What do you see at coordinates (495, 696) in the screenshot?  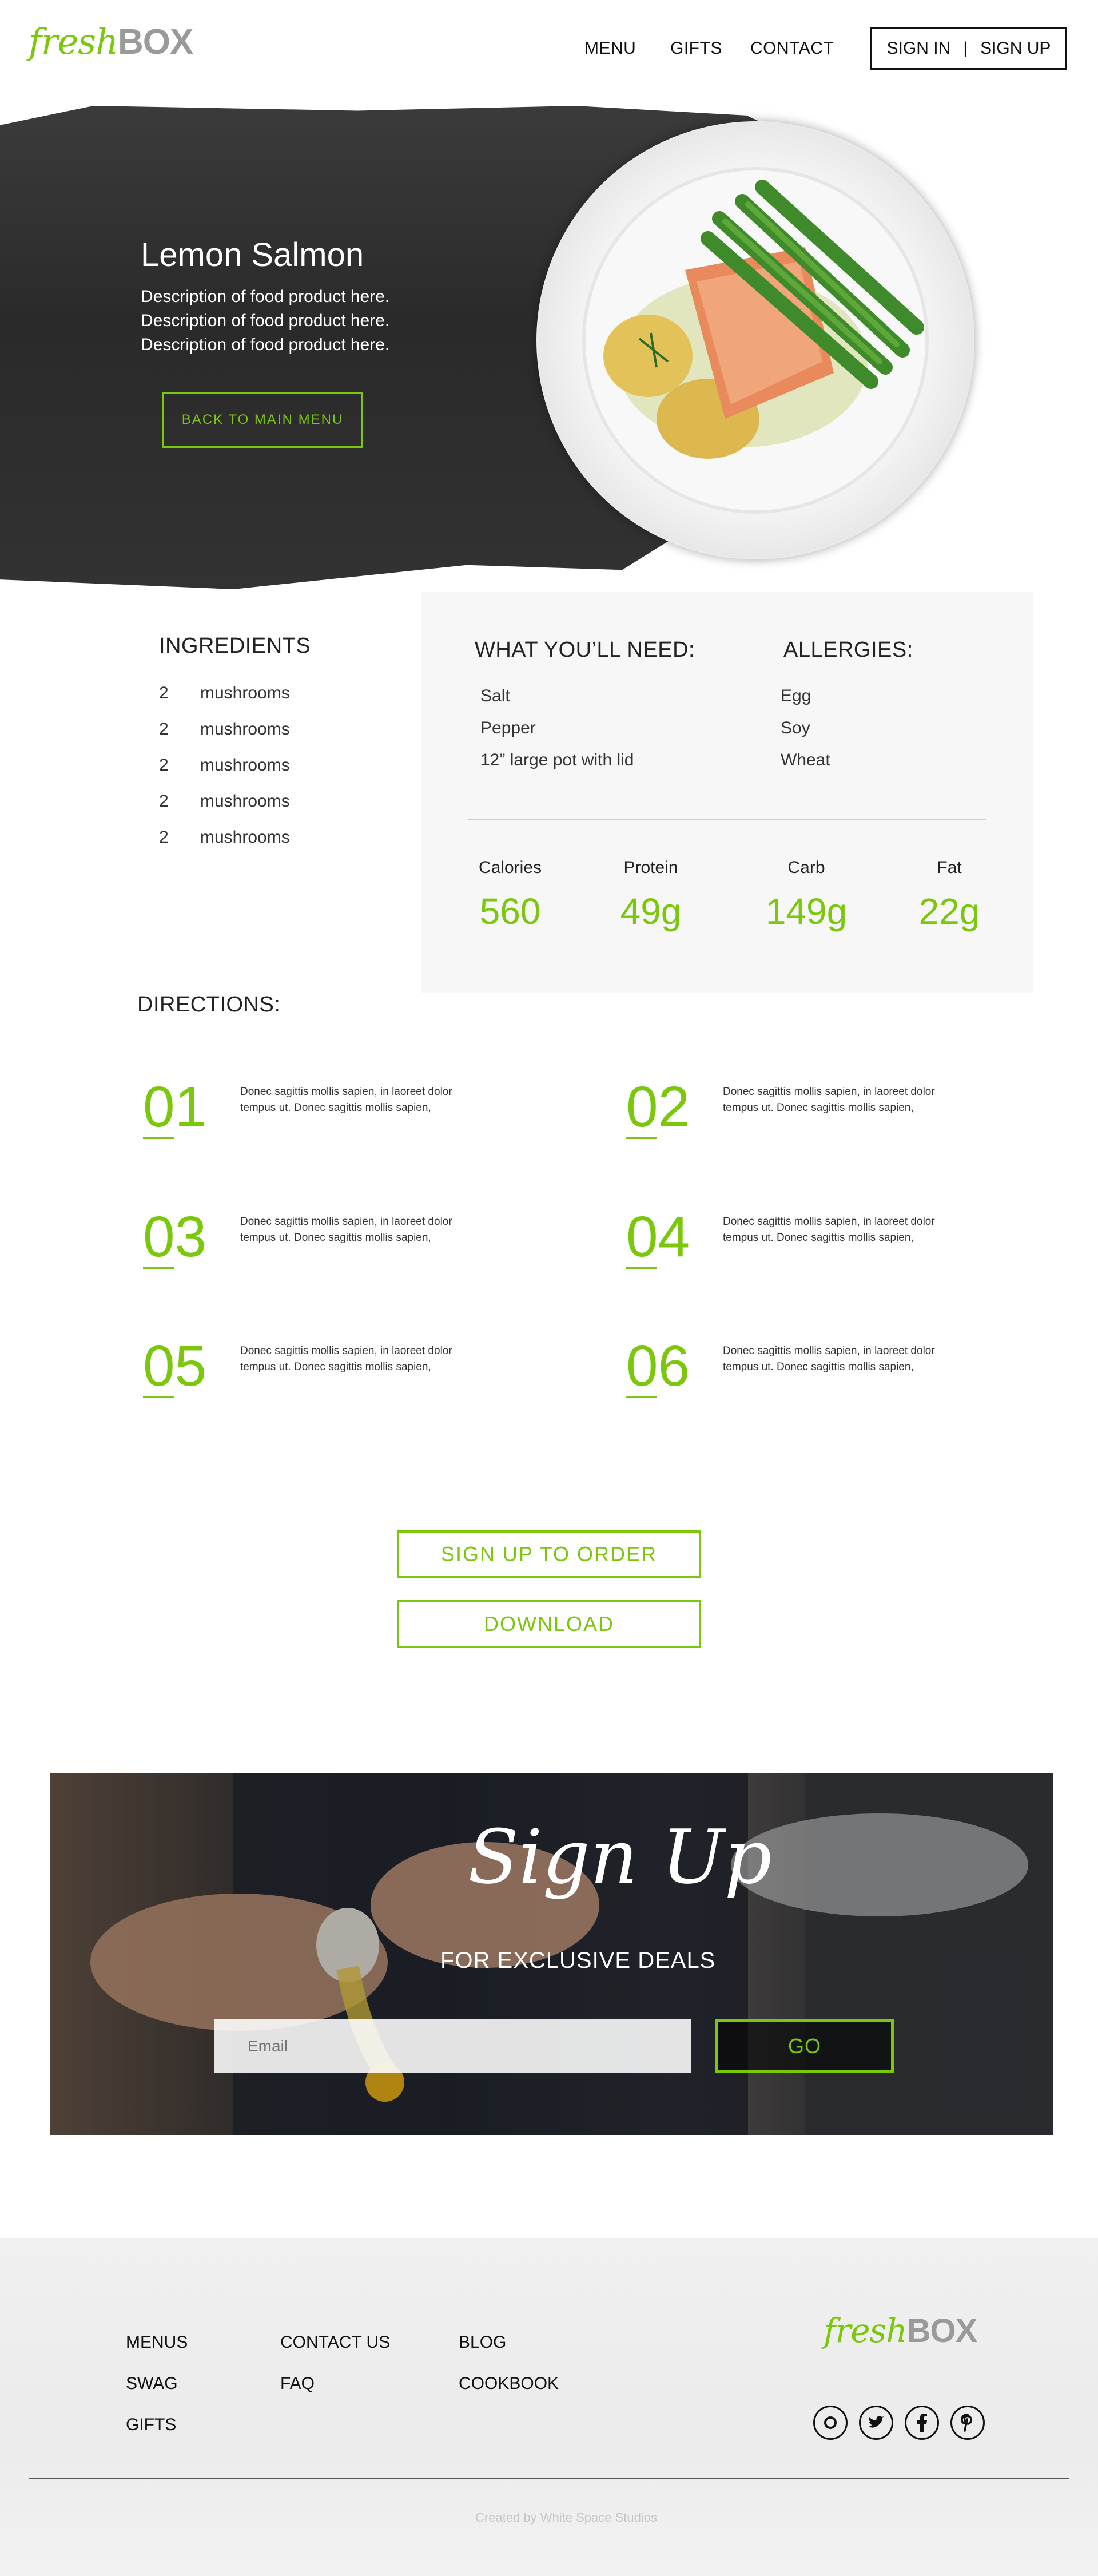 I see `need-item: Salt` at bounding box center [495, 696].